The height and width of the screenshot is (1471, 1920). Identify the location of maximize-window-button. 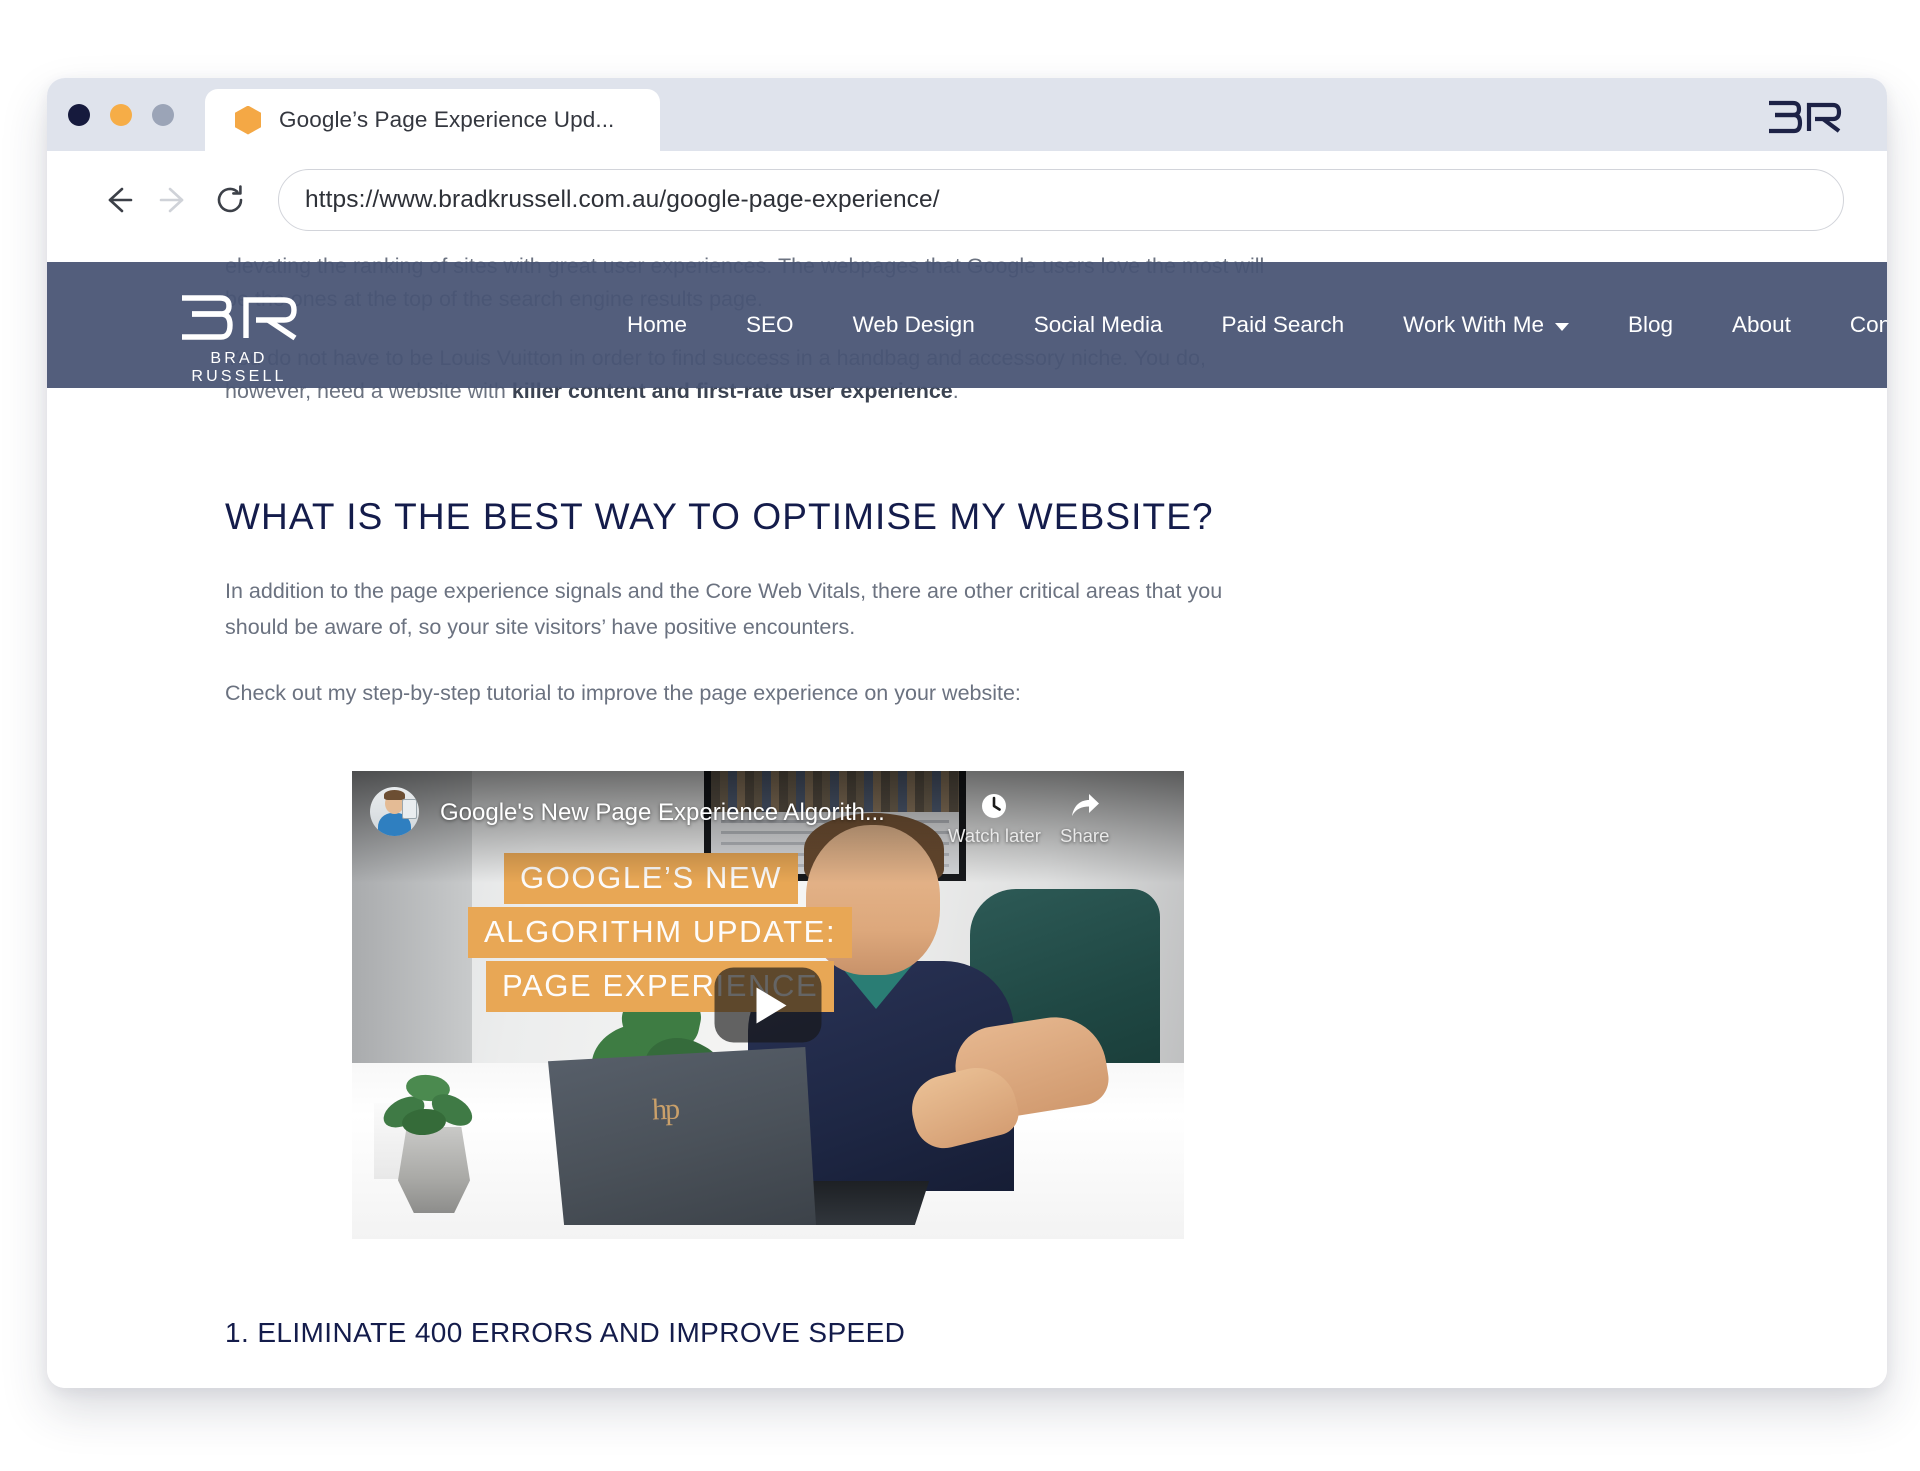
(163, 115).